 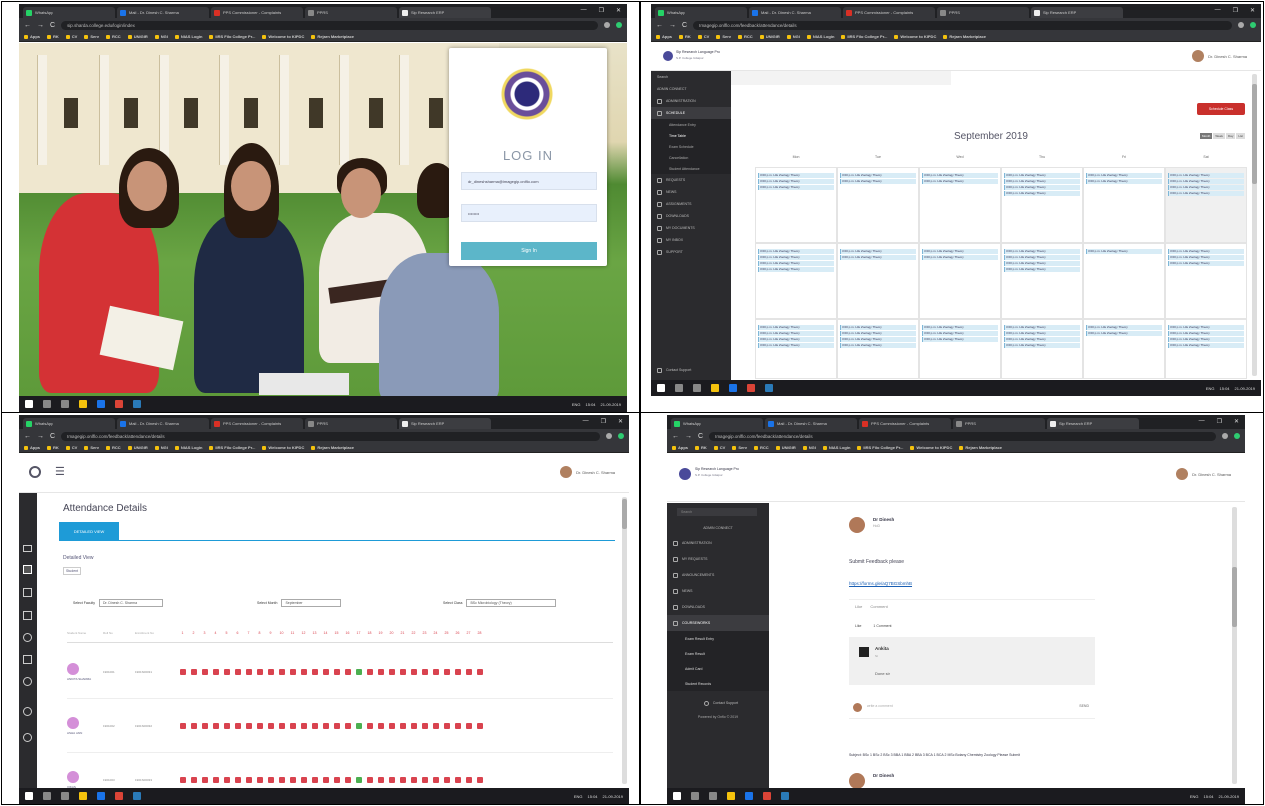 What do you see at coordinates (858, 606) in the screenshot?
I see `like-button: Like` at bounding box center [858, 606].